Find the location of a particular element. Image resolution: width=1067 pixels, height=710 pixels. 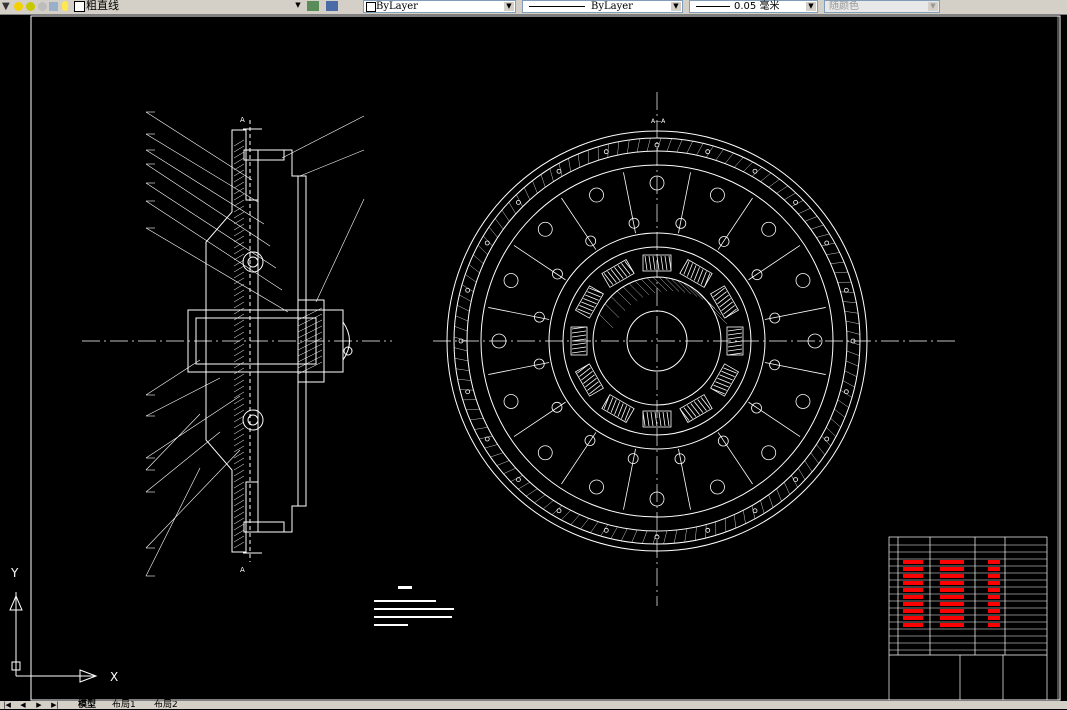

lock-icon is located at coordinates (42, 6).